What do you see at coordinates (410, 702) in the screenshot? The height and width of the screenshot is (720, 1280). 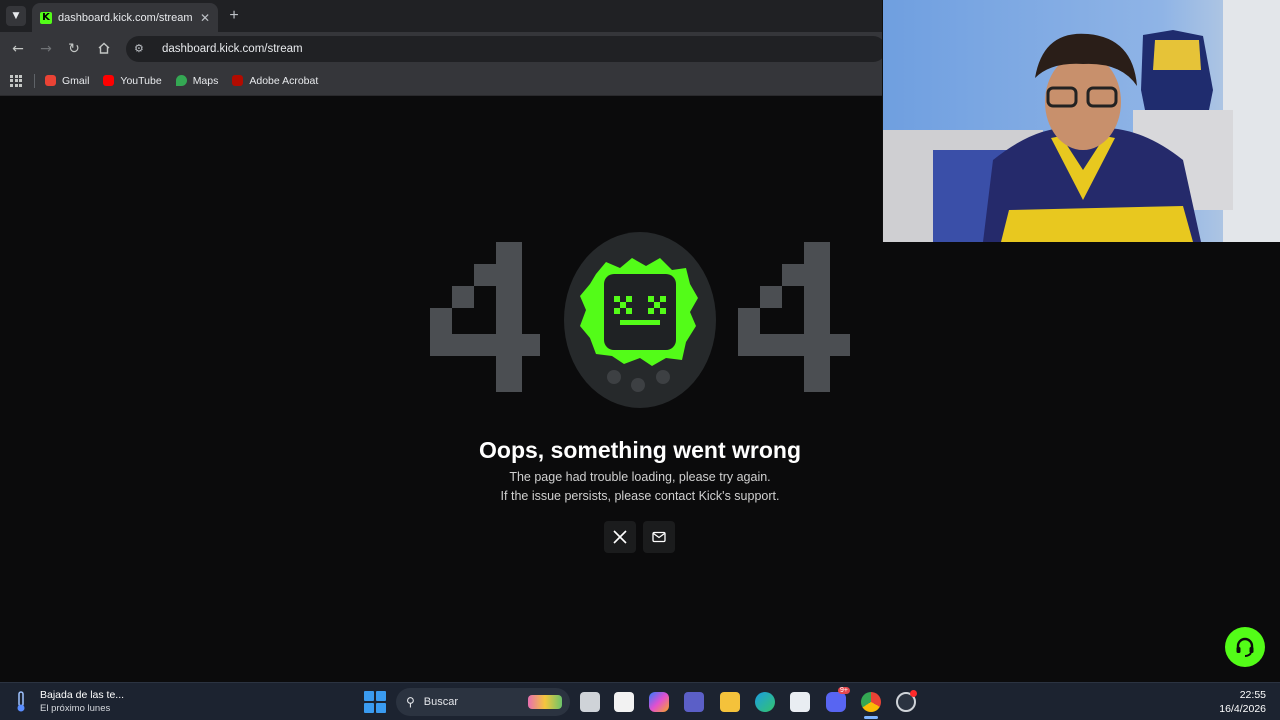 I see `search-icon: ⚲` at bounding box center [410, 702].